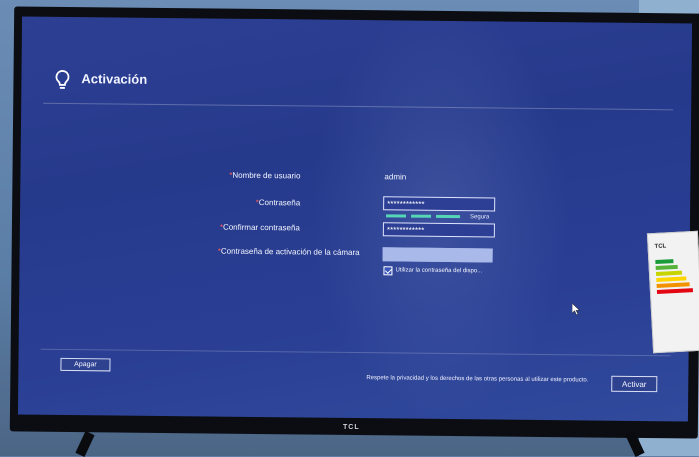 This screenshot has height=457, width=699. I want to click on confirm-password-field: ************, so click(439, 229).